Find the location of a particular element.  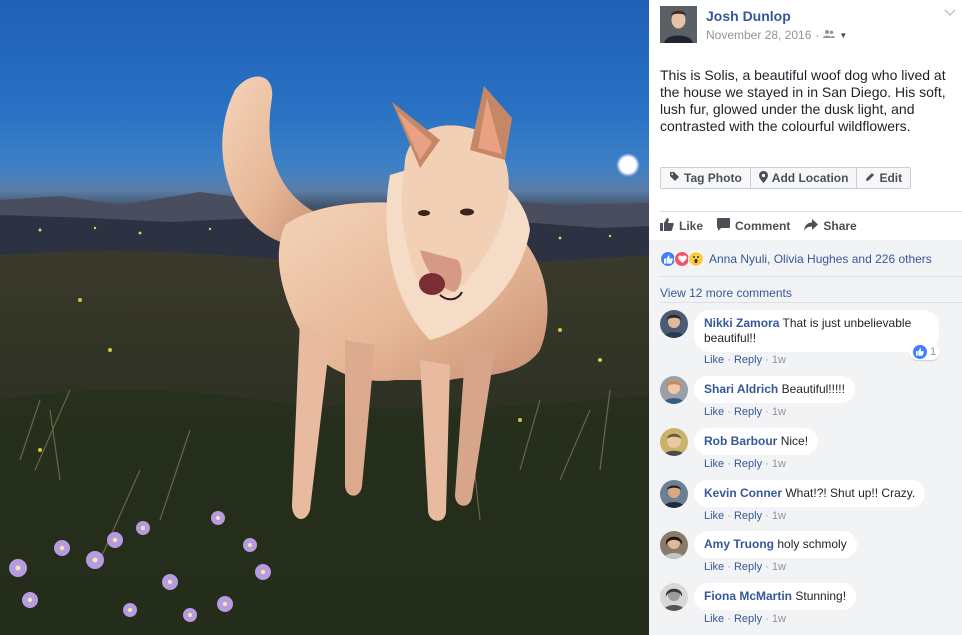

commenter-name: Fiona McMartin is located at coordinates (748, 596).